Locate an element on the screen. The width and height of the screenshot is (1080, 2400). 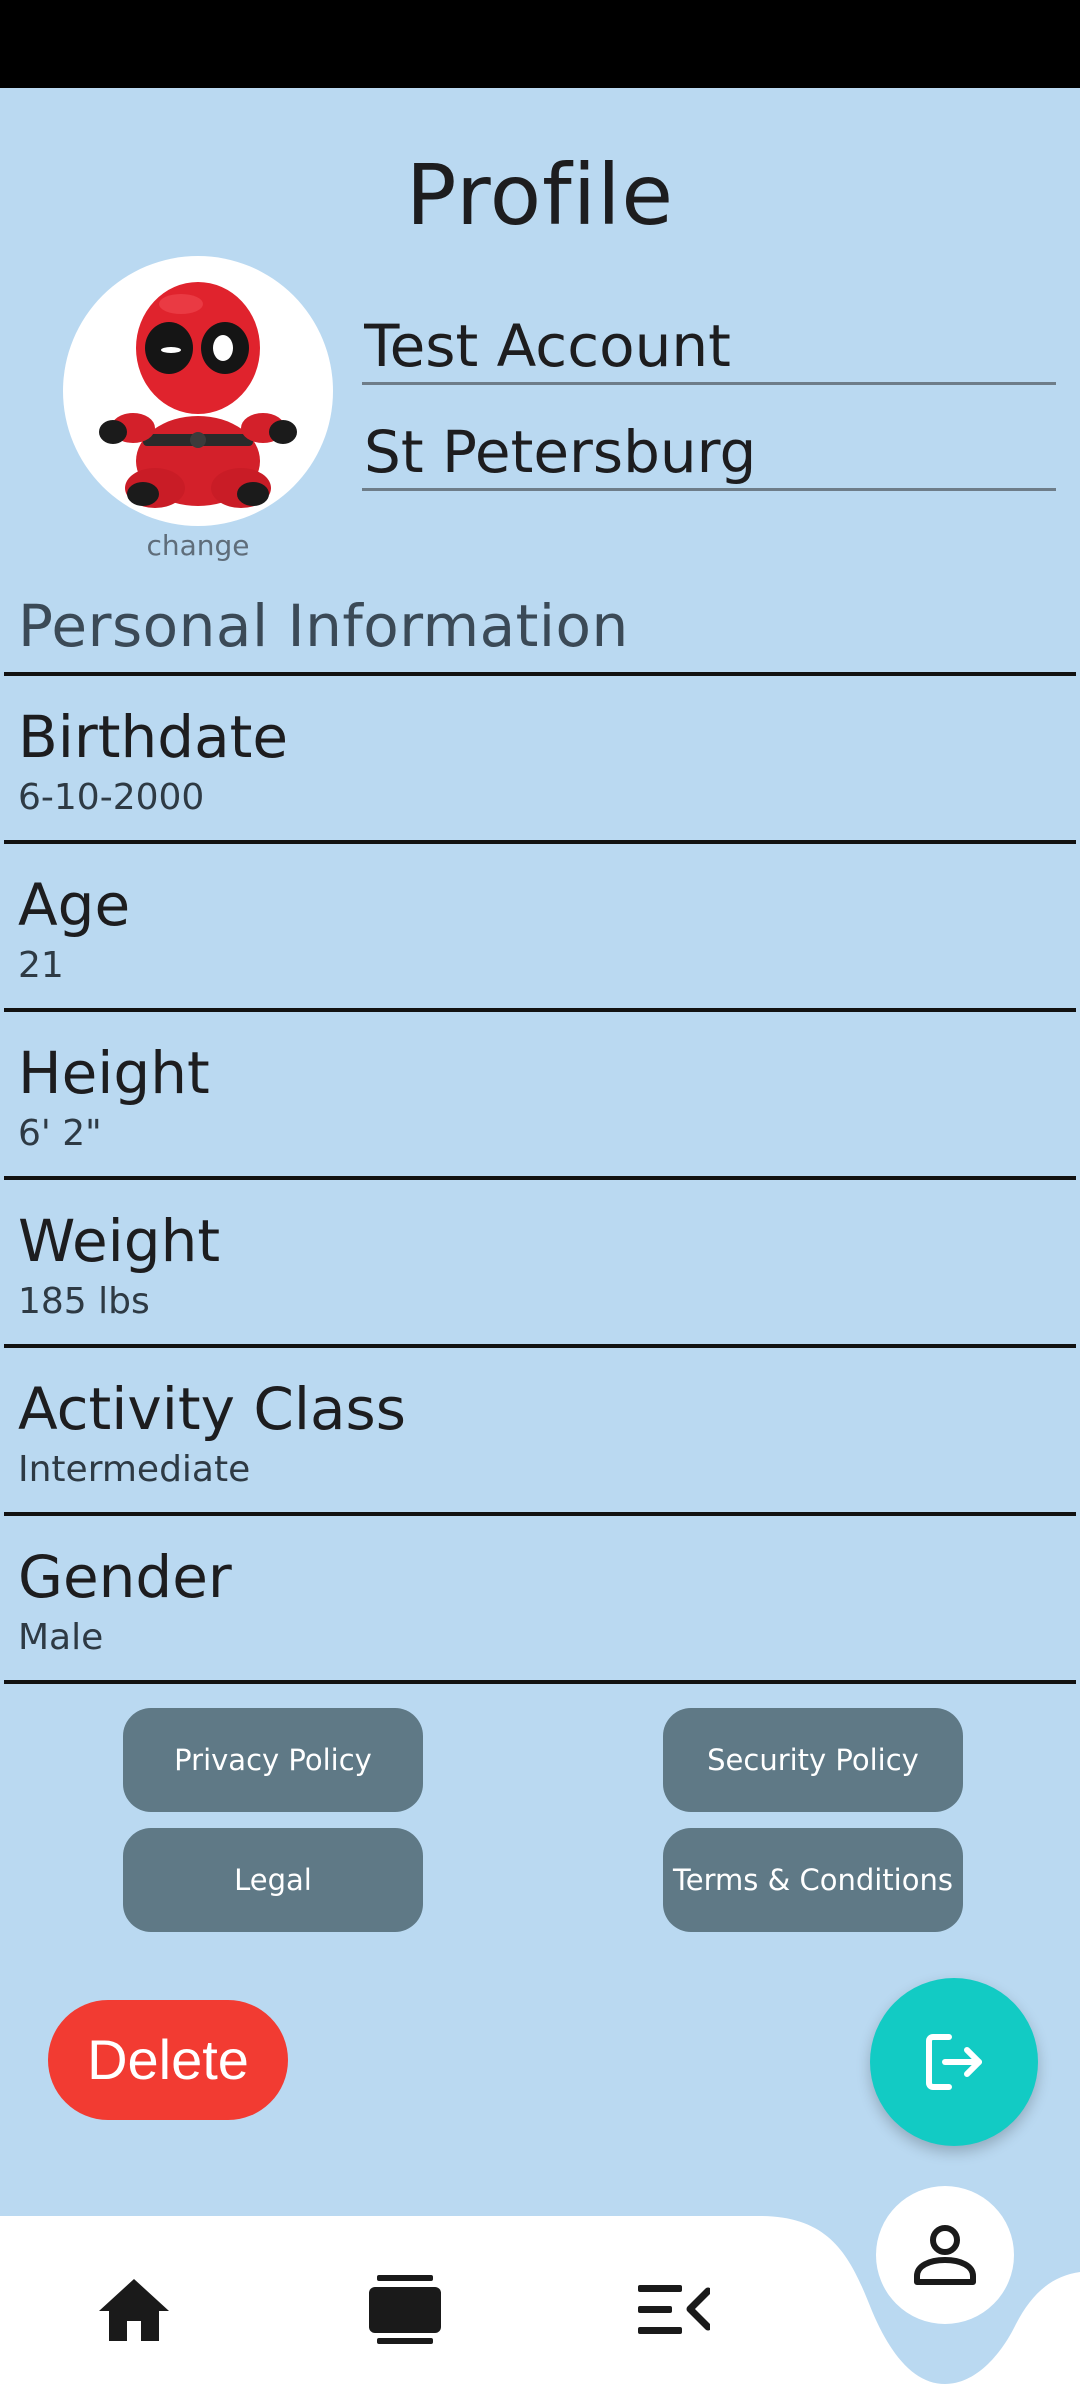
person-icon is located at coordinates (945, 2255).